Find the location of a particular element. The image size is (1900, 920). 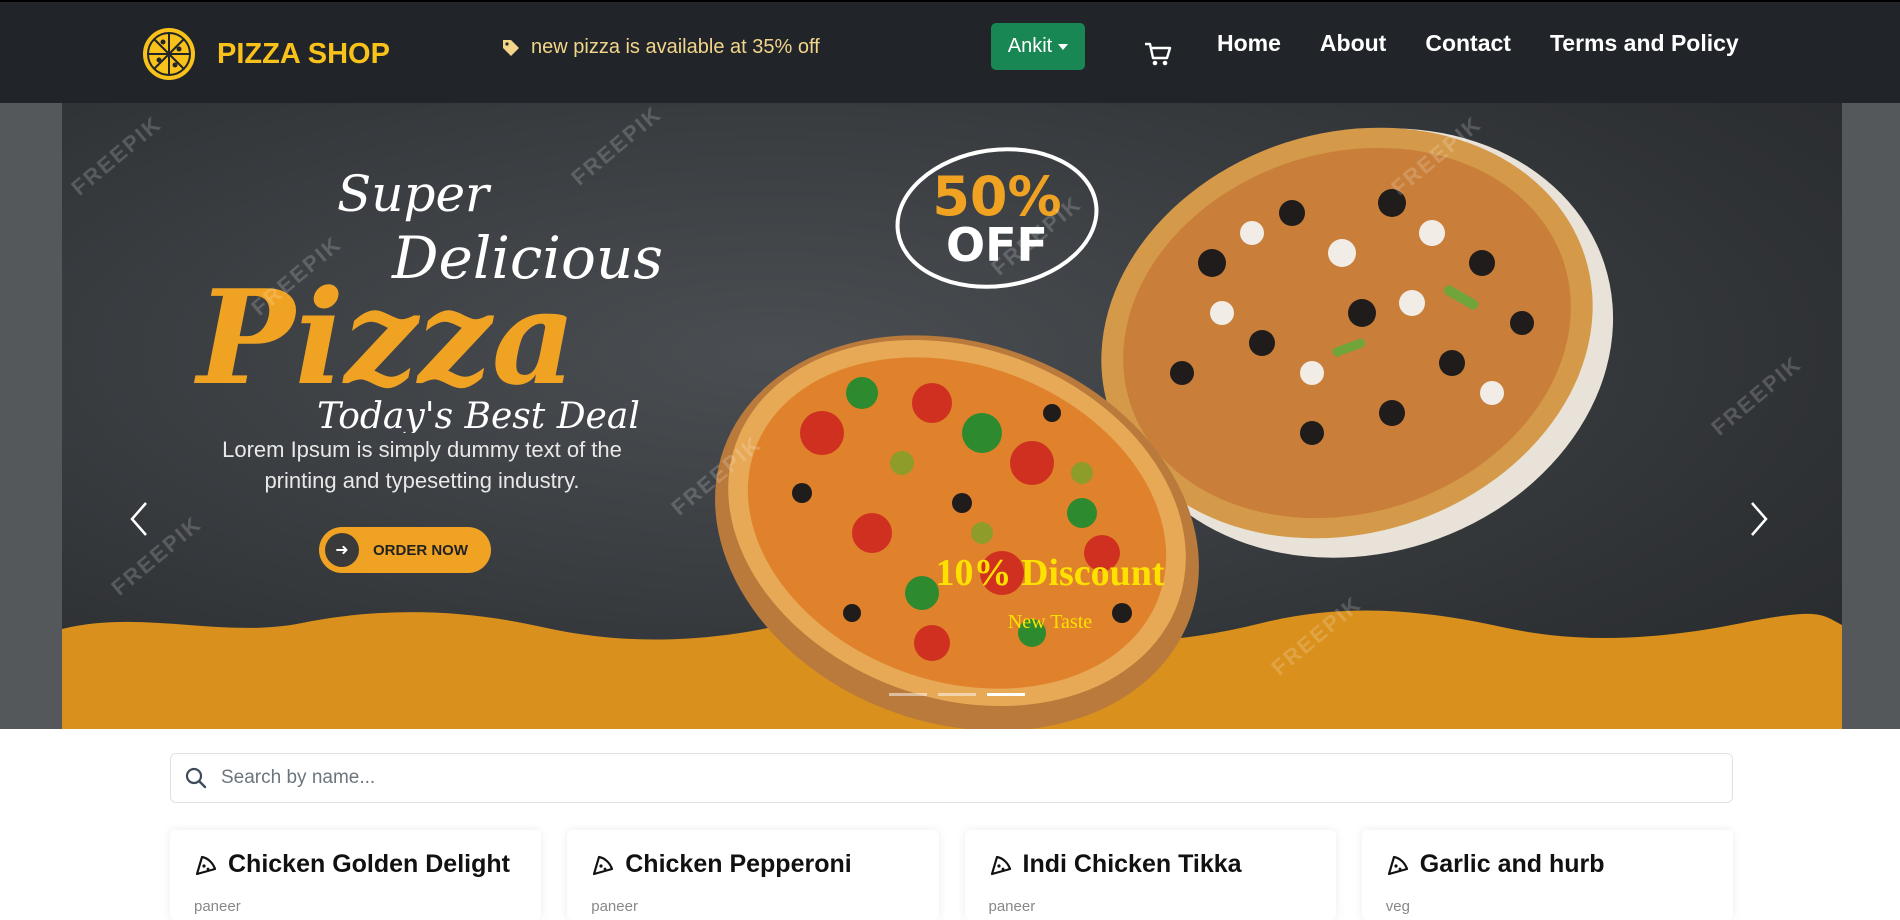

carousel-side-right is located at coordinates (1871, 416).